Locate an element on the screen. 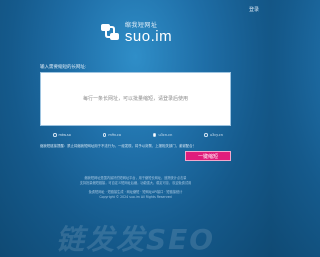 The width and height of the screenshot is (320, 257). domain-option-label: m9v.co is located at coordinates (114, 135).